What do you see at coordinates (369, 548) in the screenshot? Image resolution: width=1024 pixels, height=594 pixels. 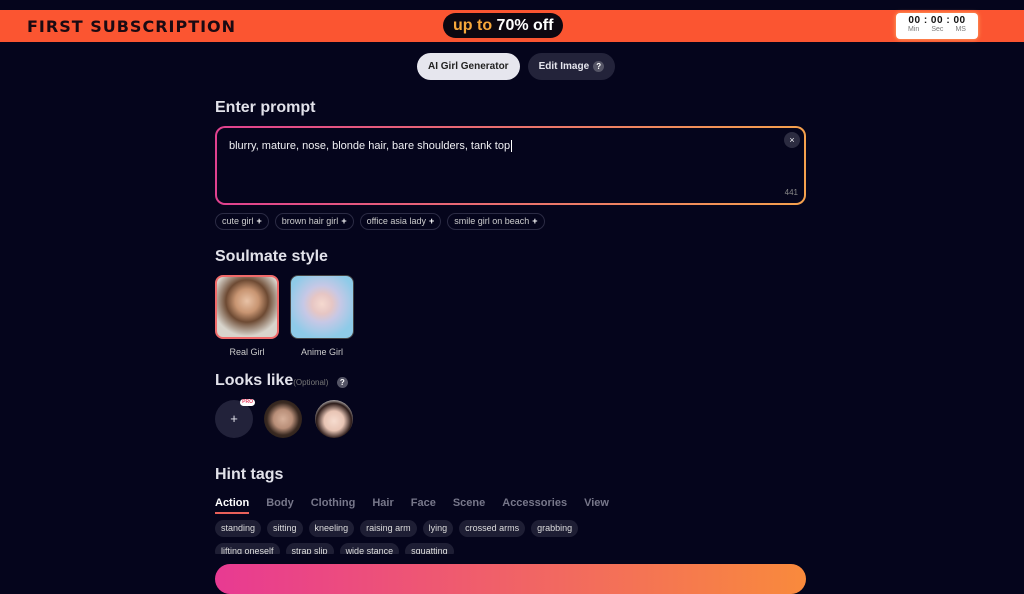 I see `hint-tag: wide stance` at bounding box center [369, 548].